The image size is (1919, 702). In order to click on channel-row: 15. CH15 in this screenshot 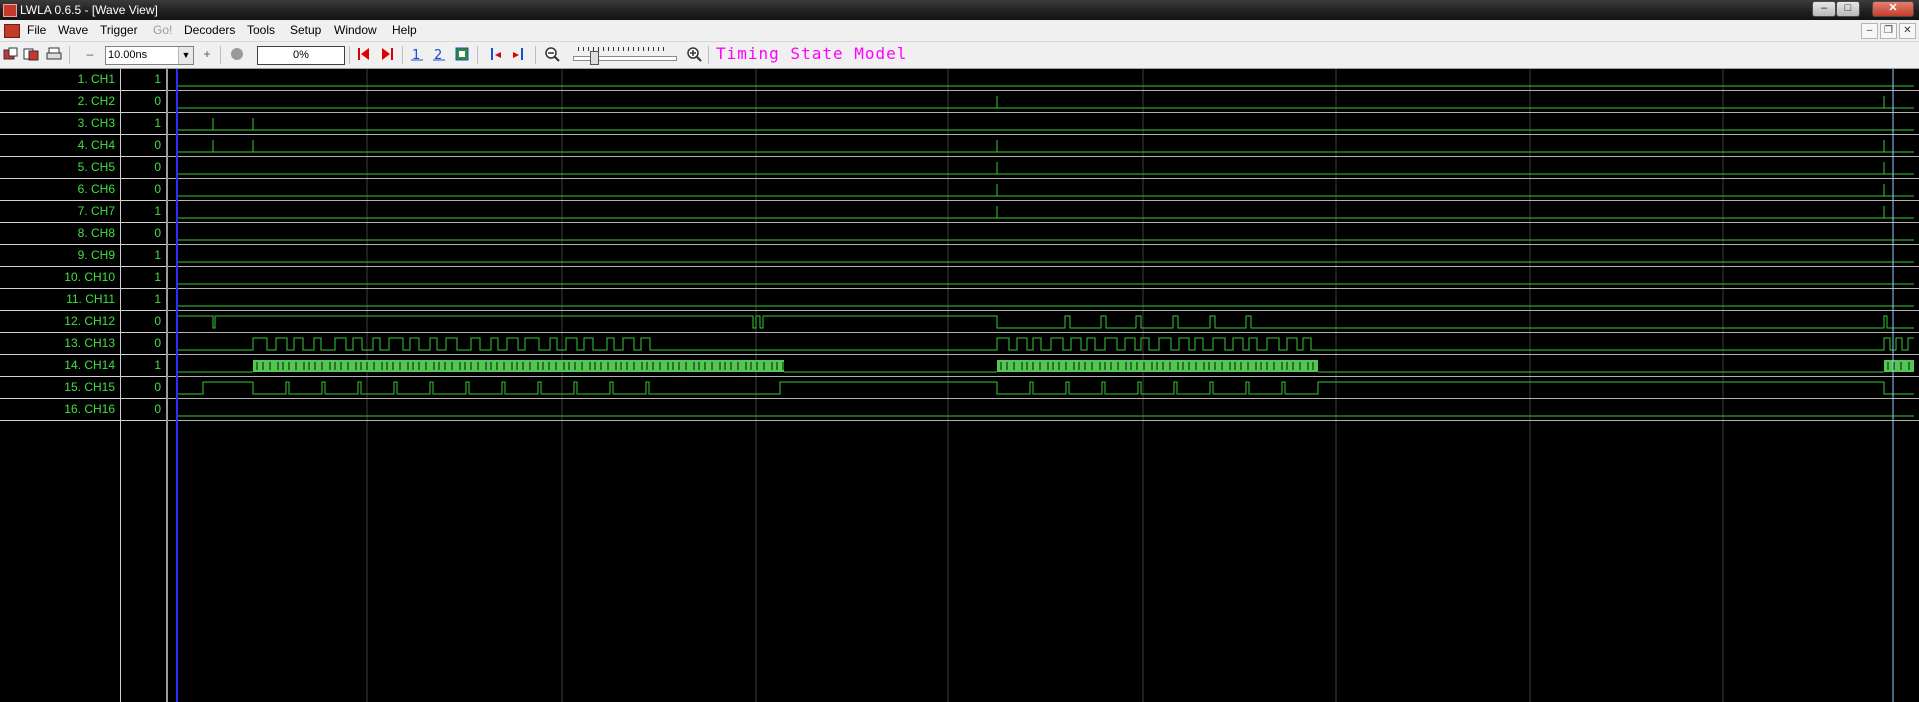, I will do `click(60, 388)`.